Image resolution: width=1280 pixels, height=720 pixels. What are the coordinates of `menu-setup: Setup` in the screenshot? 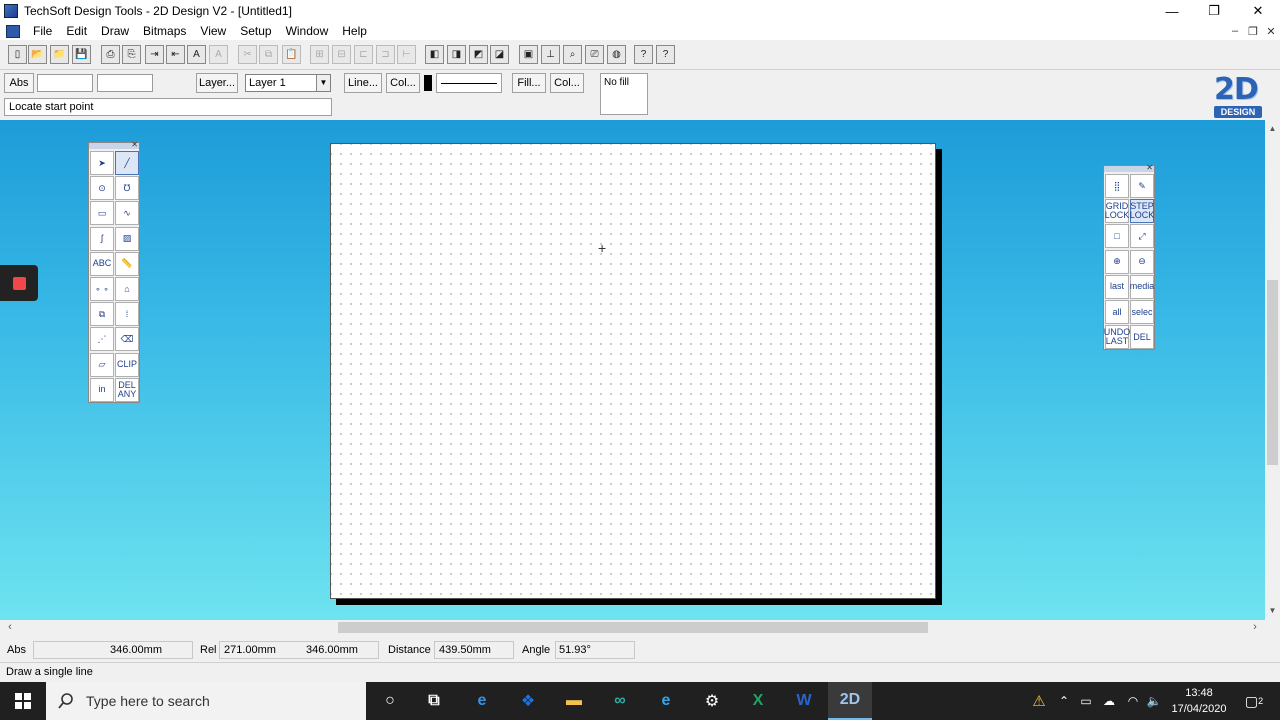 It's located at (255, 31).